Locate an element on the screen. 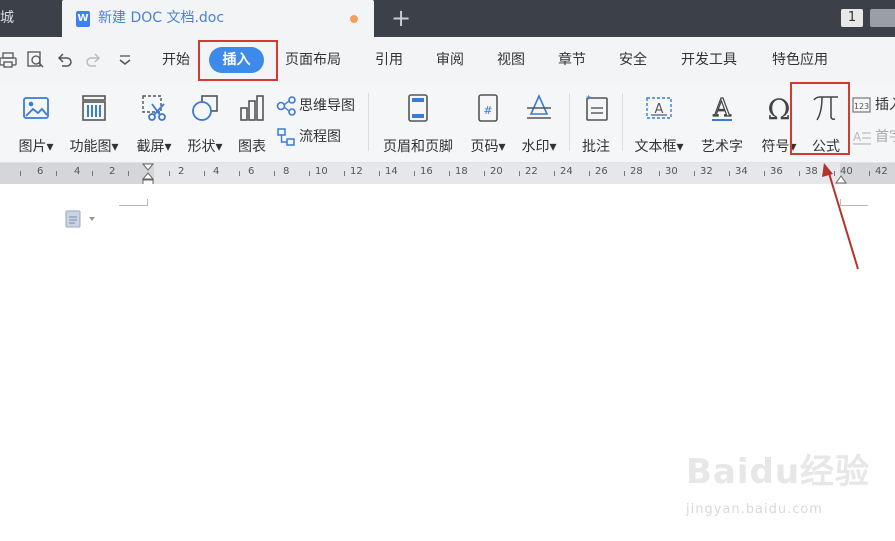  ruler-label: 2 is located at coordinates (112, 171).